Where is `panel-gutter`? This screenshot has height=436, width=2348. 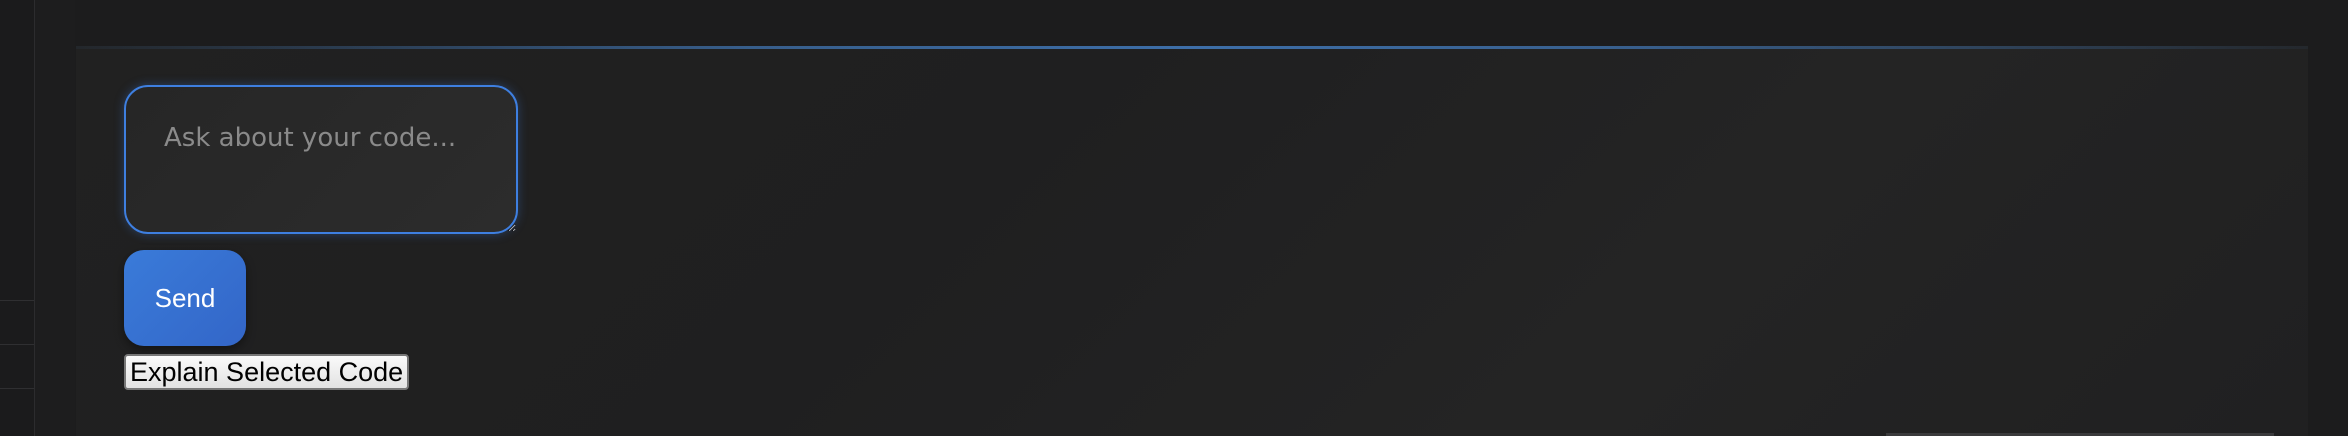 panel-gutter is located at coordinates (55, 218).